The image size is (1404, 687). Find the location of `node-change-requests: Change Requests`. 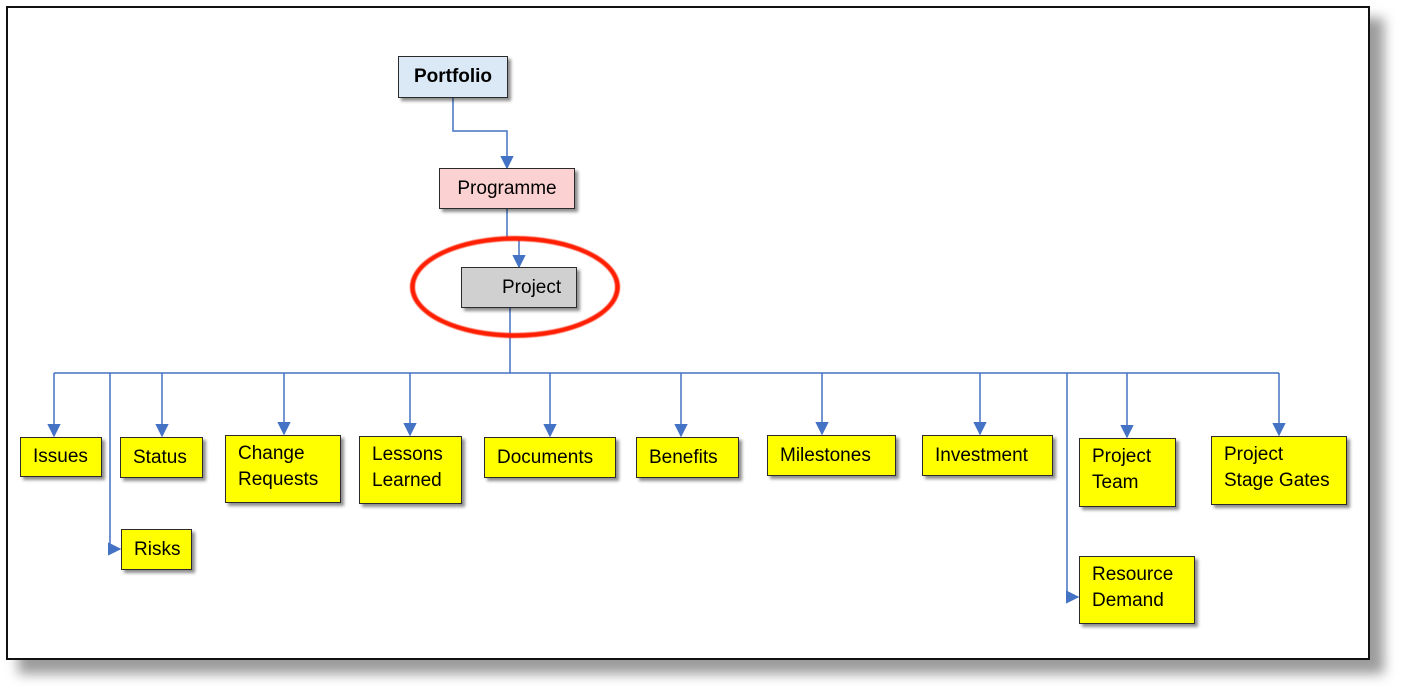

node-change-requests: Change Requests is located at coordinates (283, 469).